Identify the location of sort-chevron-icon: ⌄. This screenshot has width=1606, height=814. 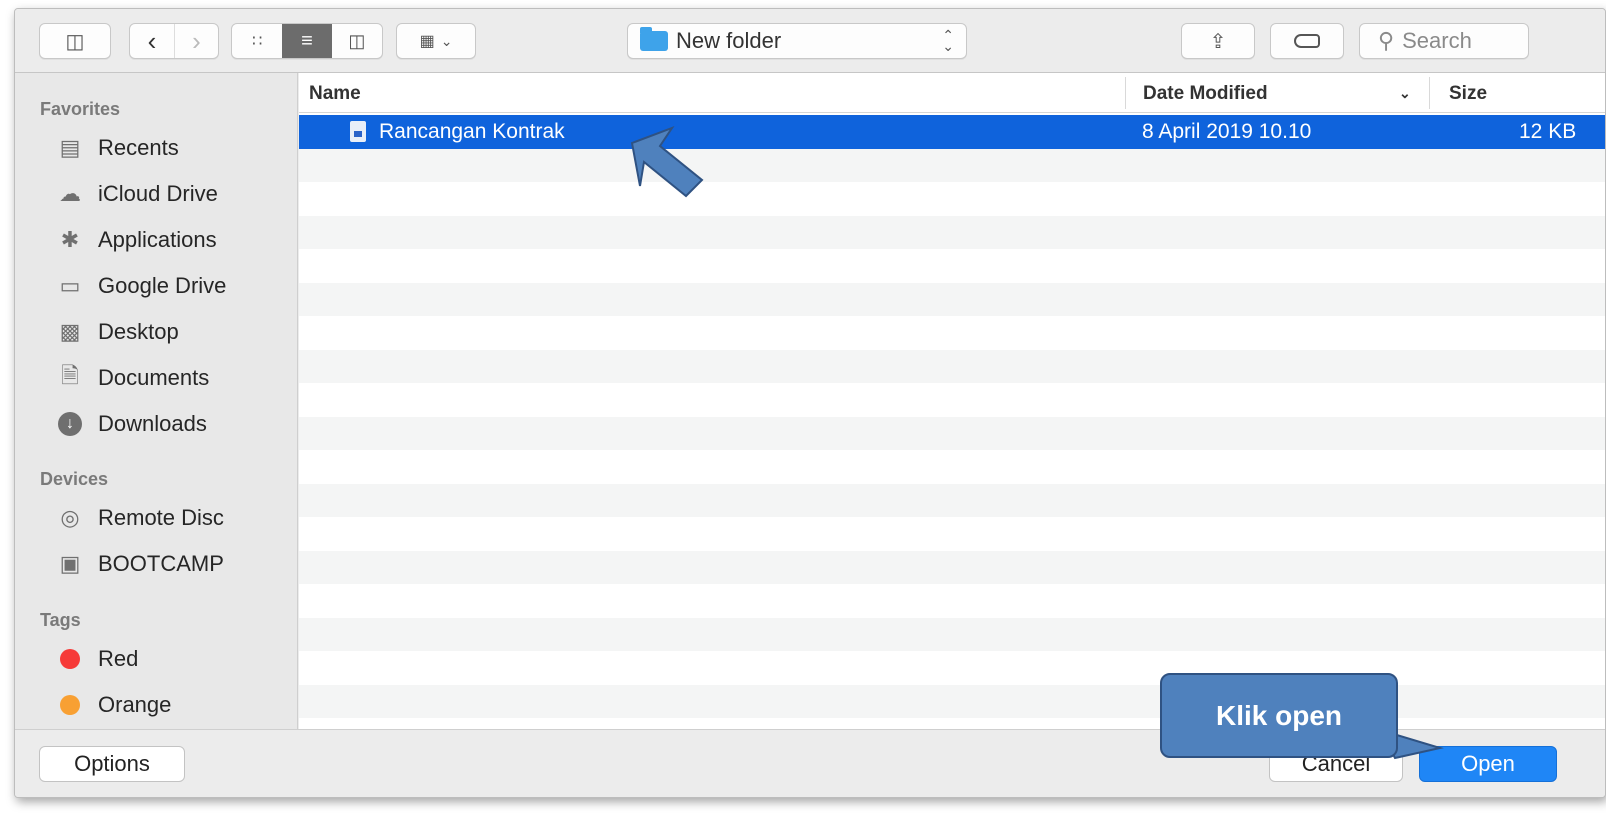
(1405, 93).